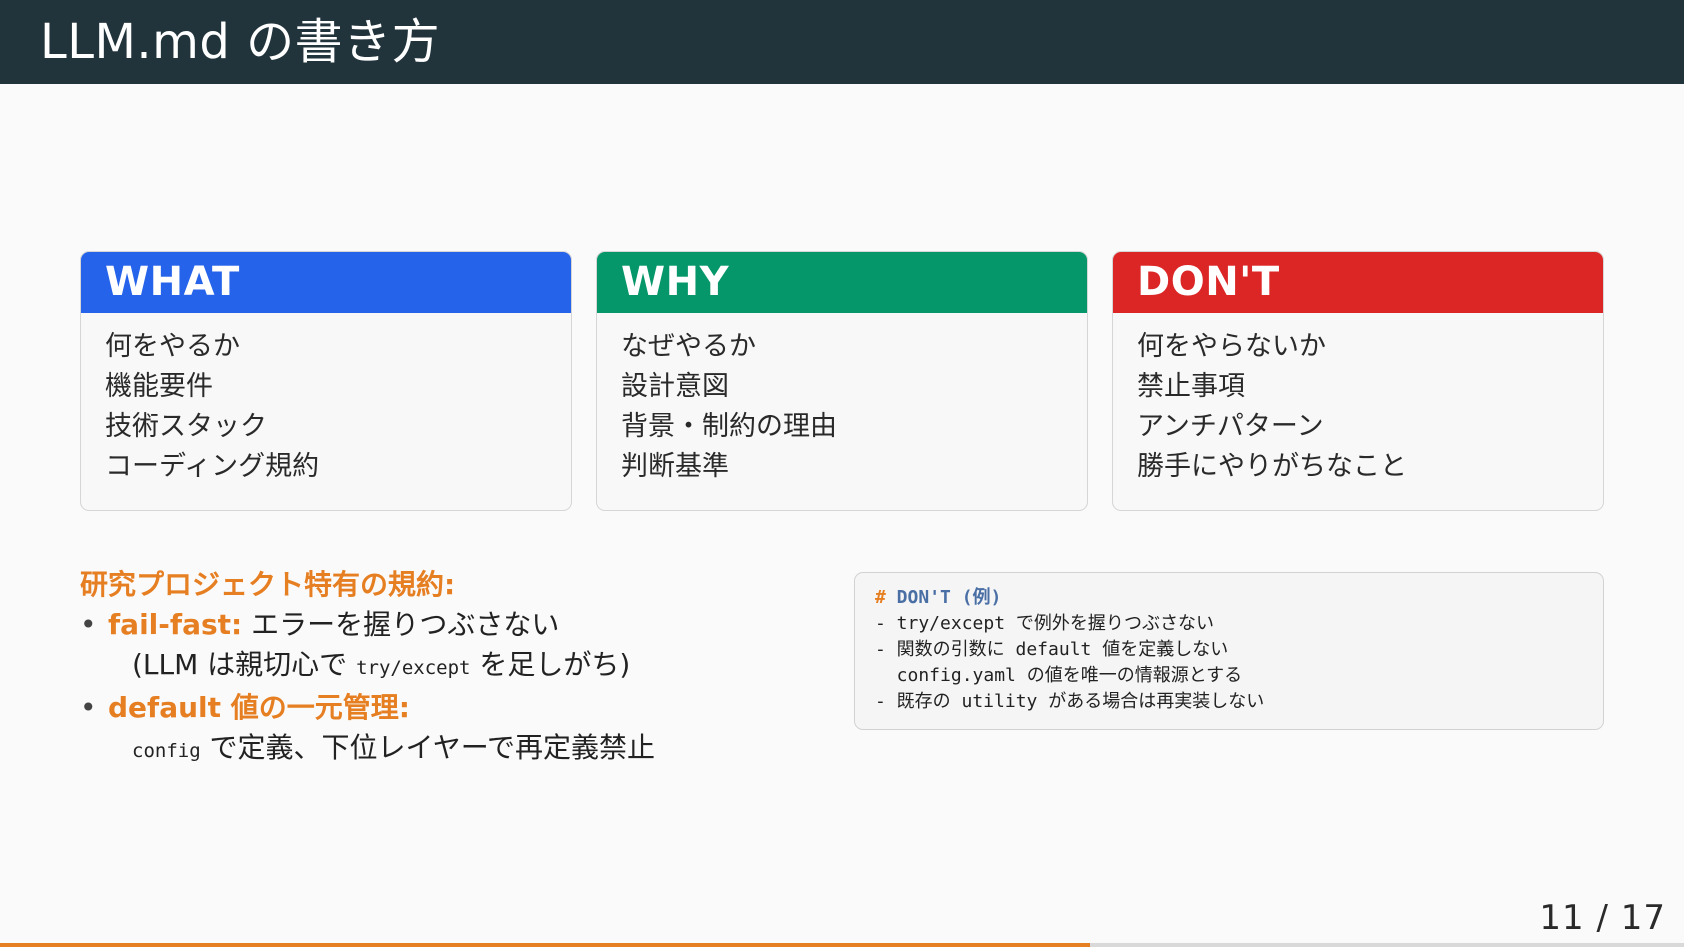  I want to click on code-header-text: DON'T (例), so click(943, 597).